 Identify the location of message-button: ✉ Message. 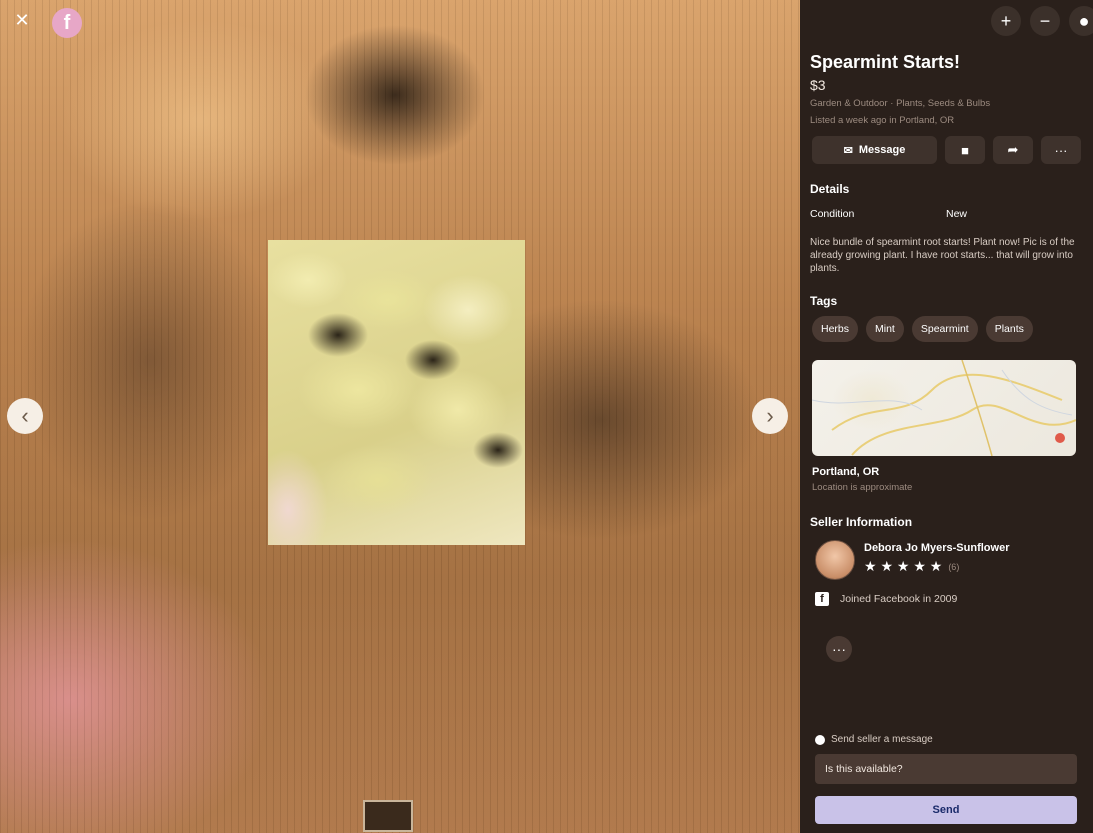
(874, 150).